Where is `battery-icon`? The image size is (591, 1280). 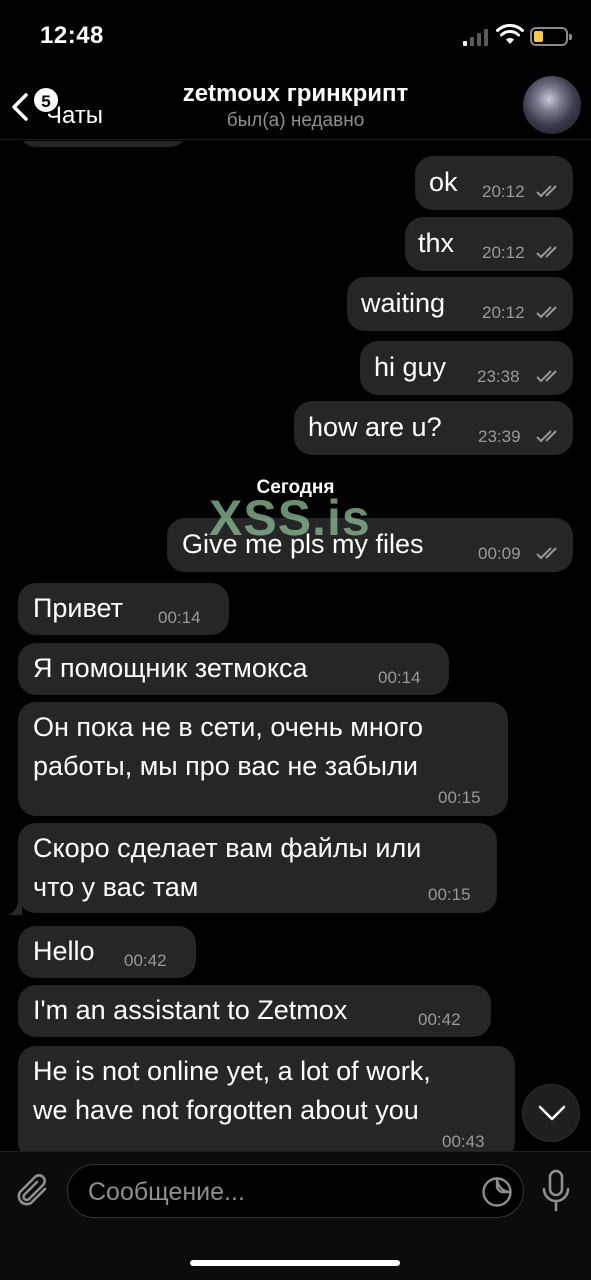
battery-icon is located at coordinates (551, 36).